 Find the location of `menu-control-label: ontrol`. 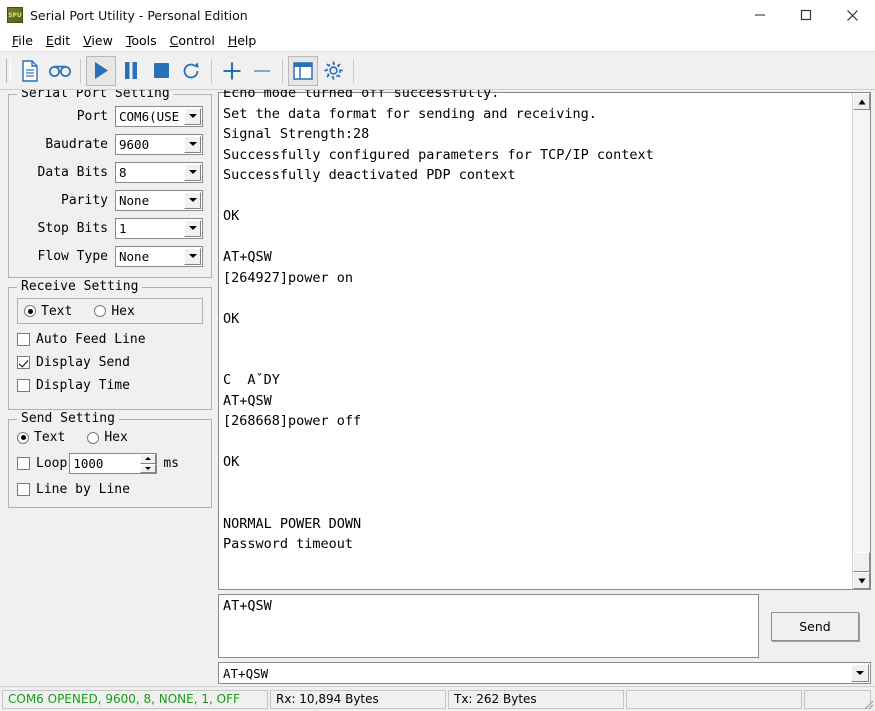

menu-control-label: ontrol is located at coordinates (196, 40).